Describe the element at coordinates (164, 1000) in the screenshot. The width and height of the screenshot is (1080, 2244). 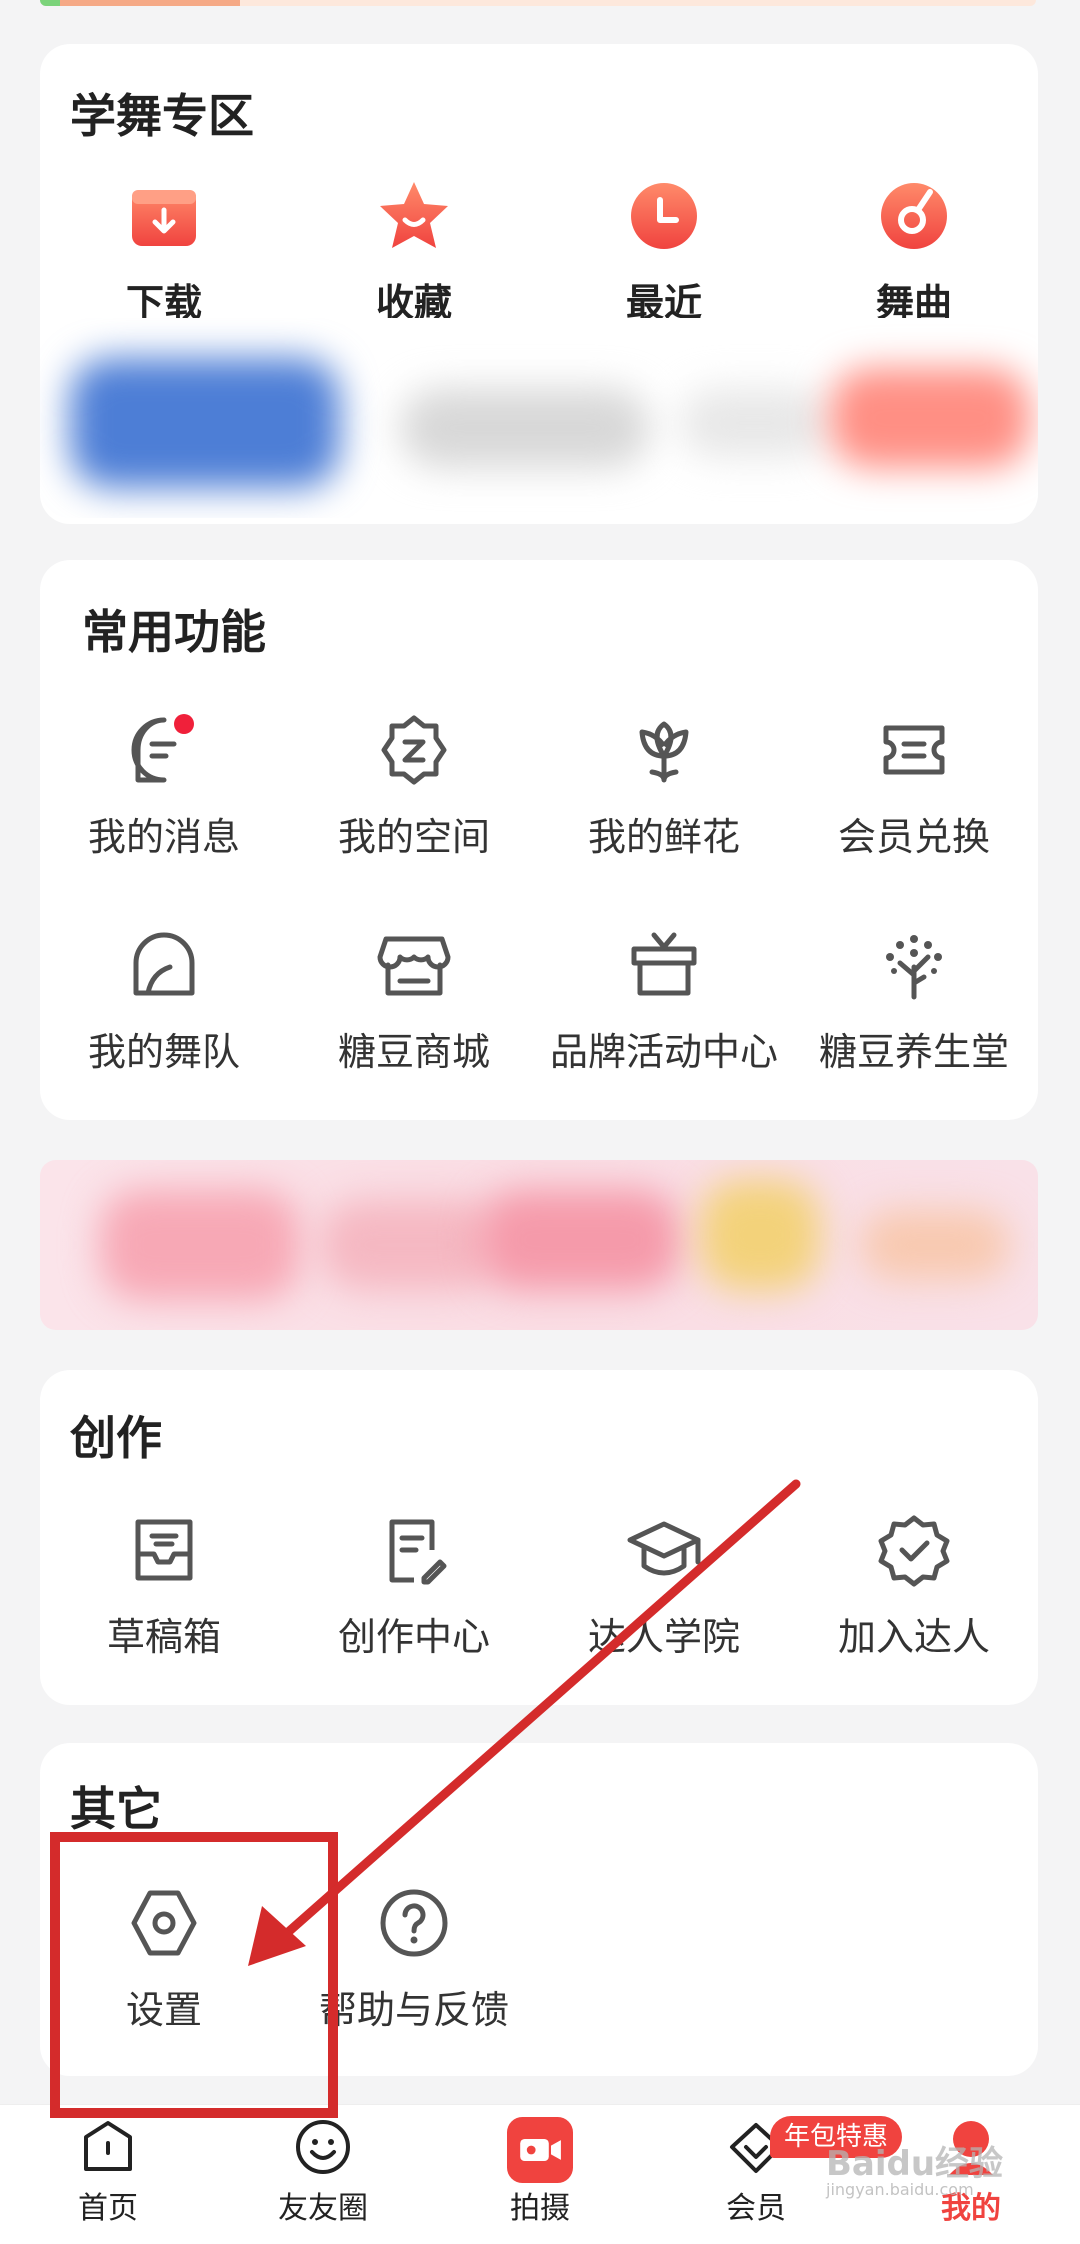
I see `my-team-entry: 我的舞队` at that location.